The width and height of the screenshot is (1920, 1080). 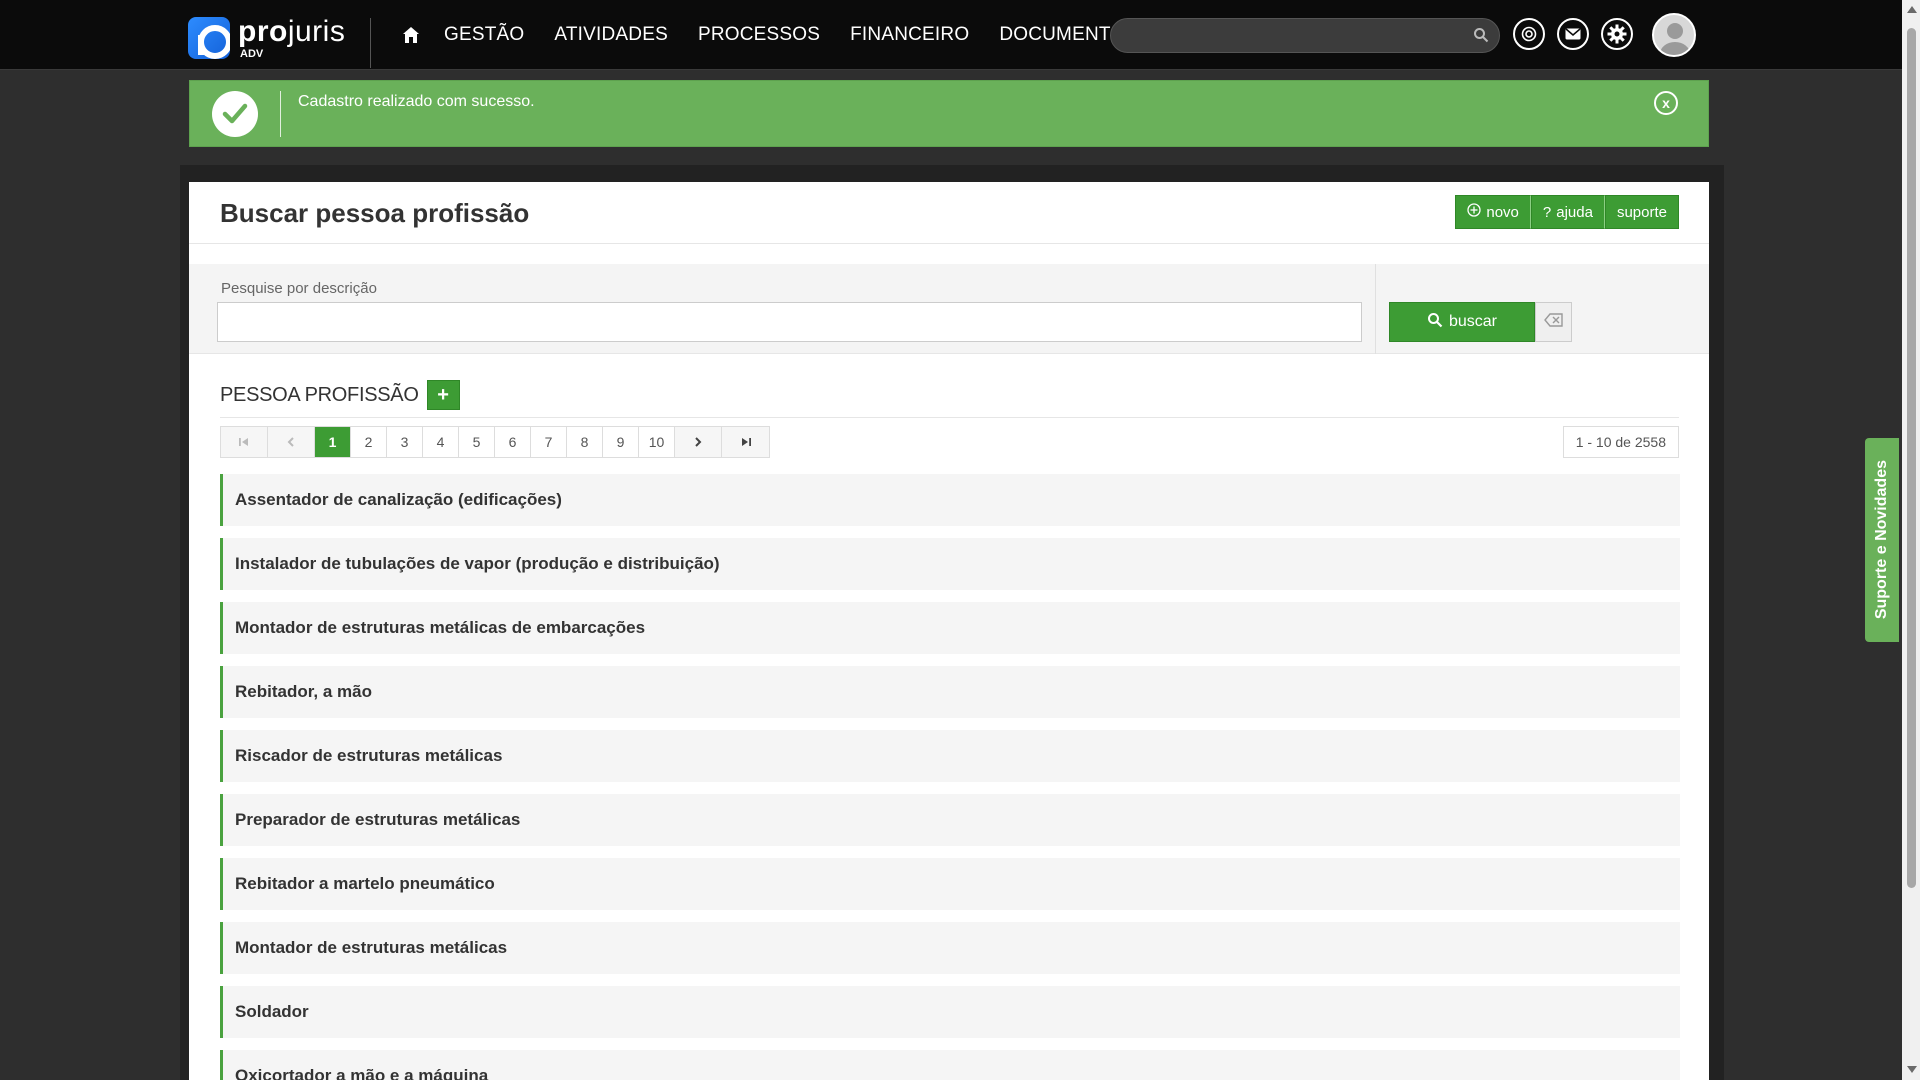 I want to click on section-divider, so click(x=949, y=417).